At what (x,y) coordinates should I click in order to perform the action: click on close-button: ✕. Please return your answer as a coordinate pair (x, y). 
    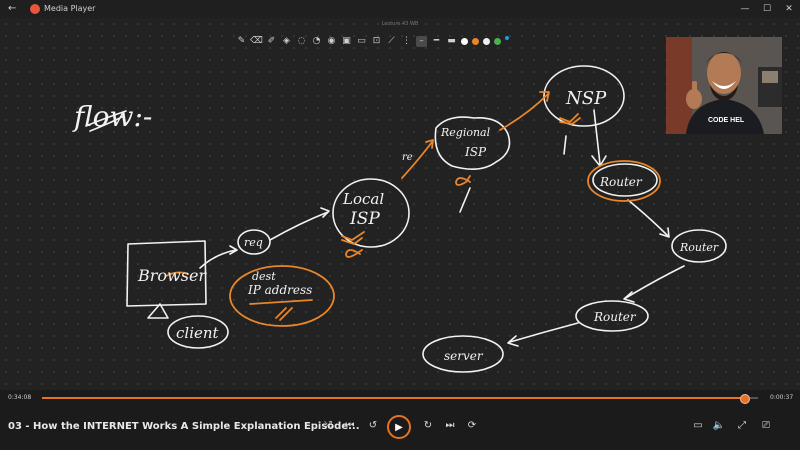
    Looking at the image, I should click on (789, 9).